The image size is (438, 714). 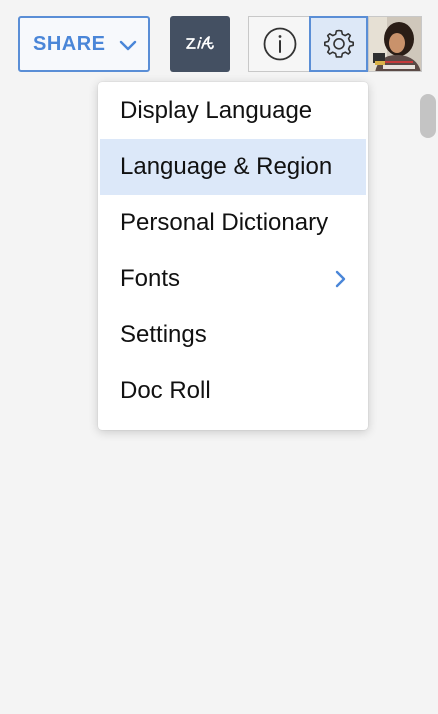 I want to click on gear-icon, so click(x=338, y=43).